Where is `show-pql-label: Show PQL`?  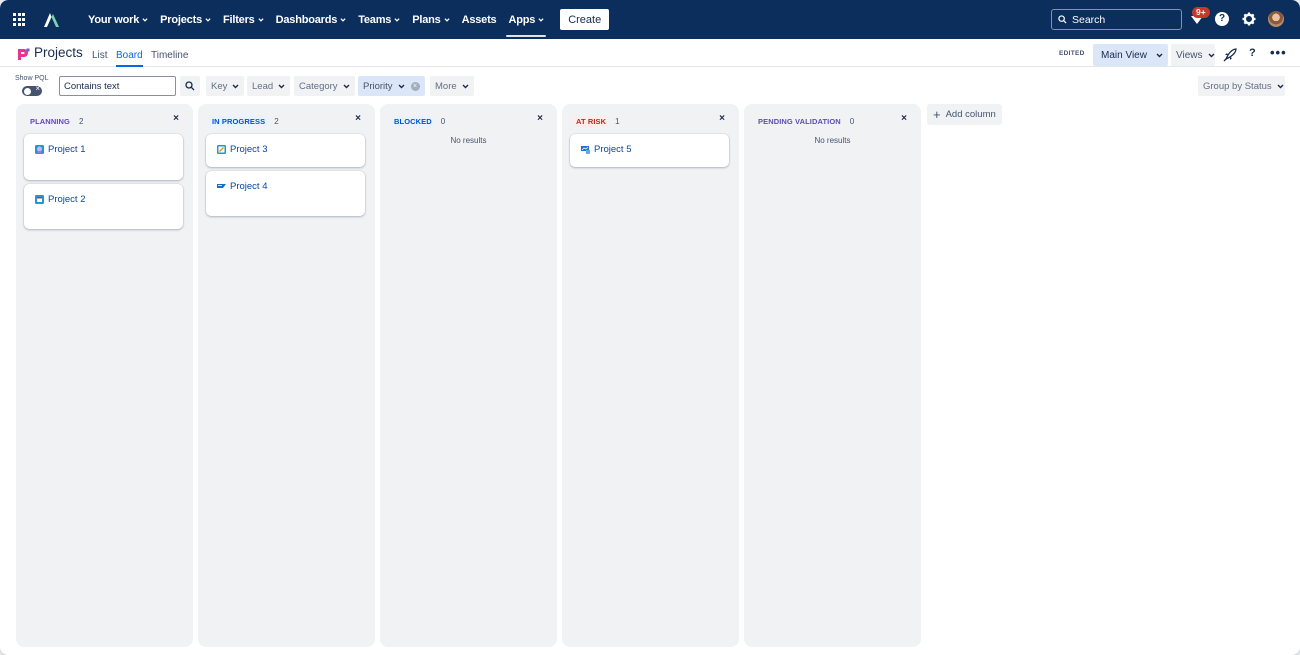 show-pql-label: Show PQL is located at coordinates (32, 78).